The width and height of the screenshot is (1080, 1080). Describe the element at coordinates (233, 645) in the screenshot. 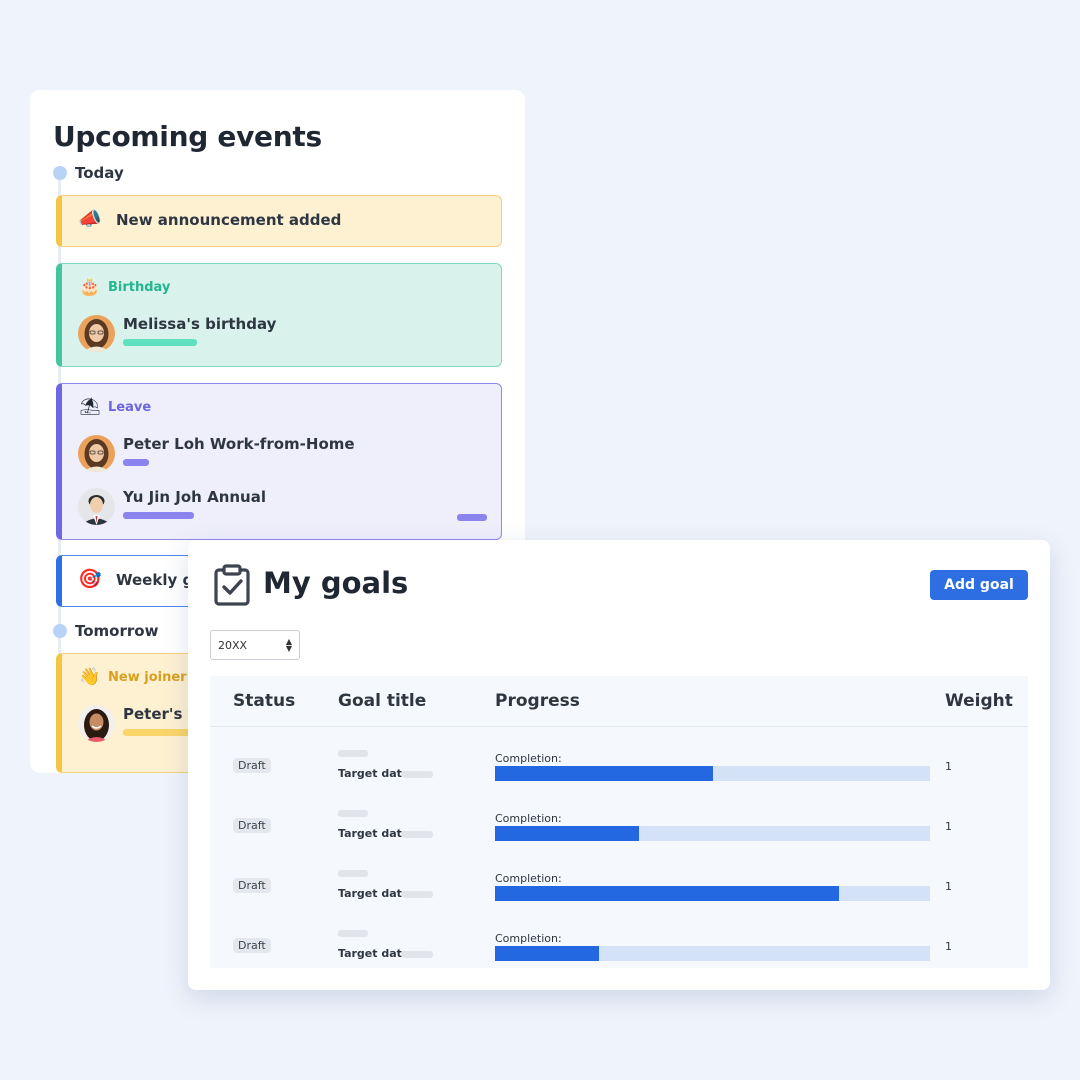

I see `year-select-value: 20XX` at that location.